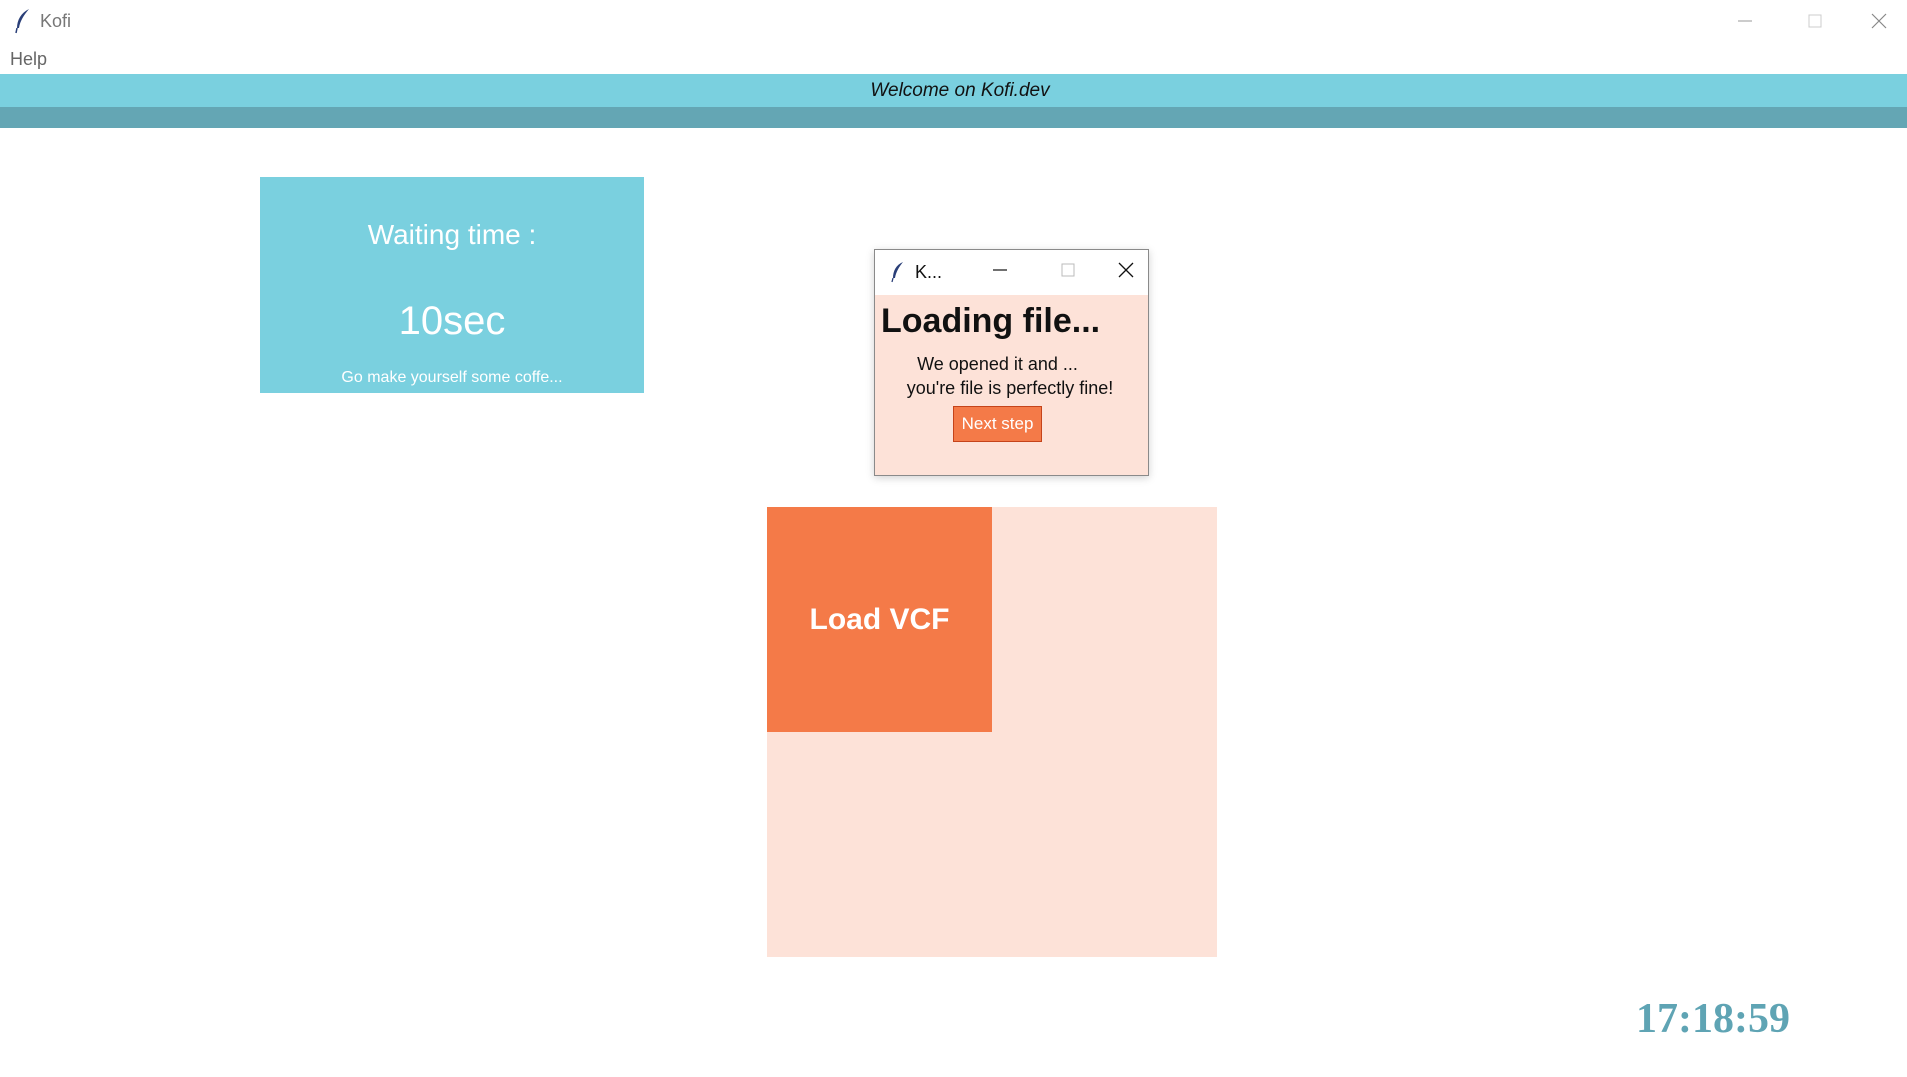 The width and height of the screenshot is (1907, 1077). Describe the element at coordinates (28, 59) in the screenshot. I see `menu-help: Help` at that location.